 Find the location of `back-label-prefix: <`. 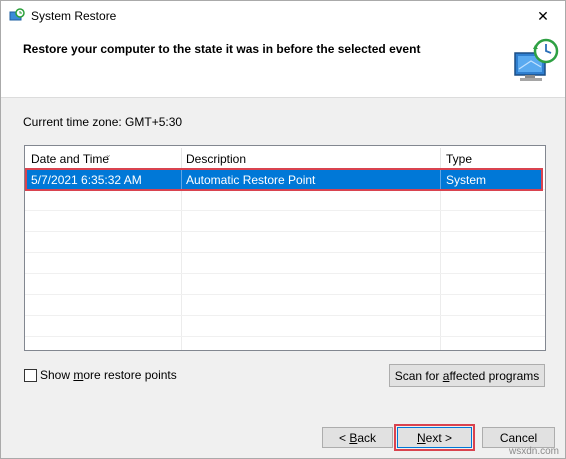

back-label-prefix: < is located at coordinates (344, 437).